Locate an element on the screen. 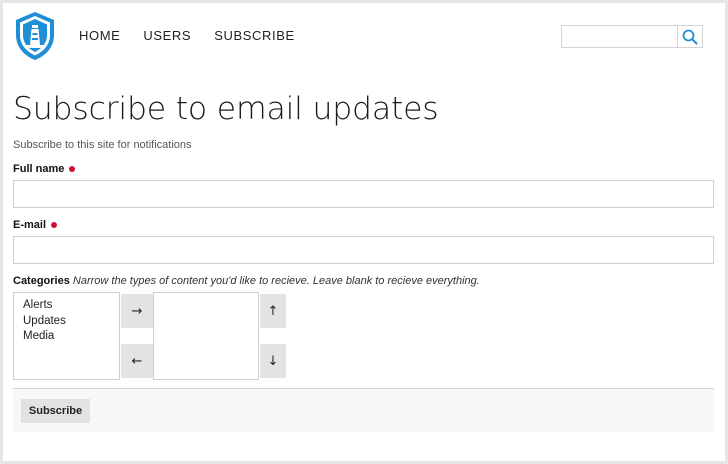 The image size is (728, 464). category-option-alerts: Alerts is located at coordinates (66, 306).